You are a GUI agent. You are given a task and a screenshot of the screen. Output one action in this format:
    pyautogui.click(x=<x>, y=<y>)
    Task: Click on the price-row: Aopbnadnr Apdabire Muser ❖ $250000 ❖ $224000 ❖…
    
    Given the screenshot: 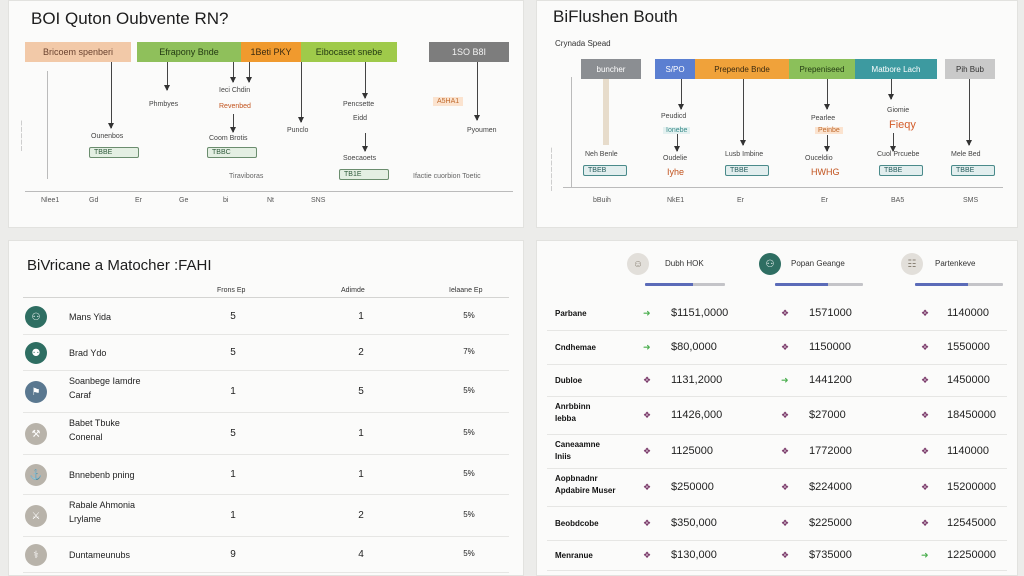 What is the action you would take?
    pyautogui.click(x=777, y=488)
    